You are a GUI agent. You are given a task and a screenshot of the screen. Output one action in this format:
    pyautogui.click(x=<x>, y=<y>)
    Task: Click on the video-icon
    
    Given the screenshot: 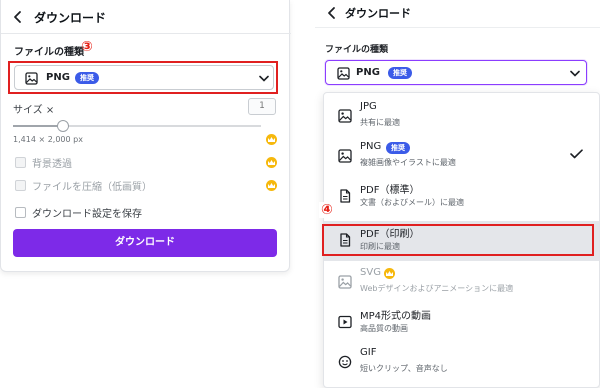 What is the action you would take?
    pyautogui.click(x=345, y=322)
    